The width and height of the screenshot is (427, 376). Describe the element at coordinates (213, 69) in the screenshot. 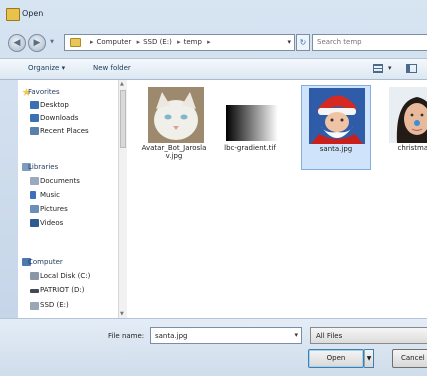

I see `command-bar: Organize ▾ New folder ▾` at that location.